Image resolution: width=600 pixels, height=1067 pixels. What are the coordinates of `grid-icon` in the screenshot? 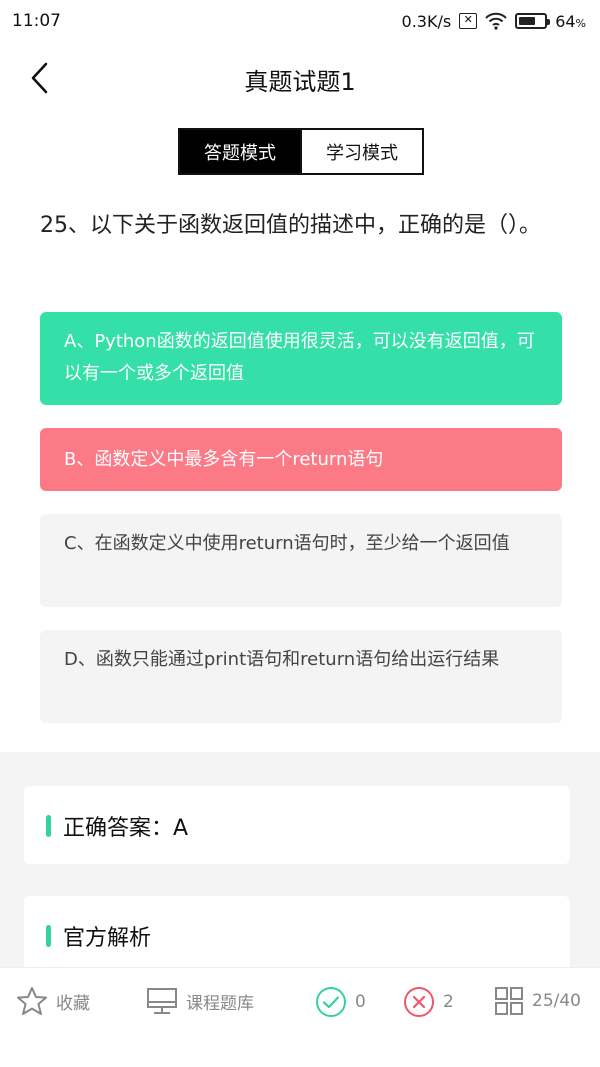 It's located at (509, 1001).